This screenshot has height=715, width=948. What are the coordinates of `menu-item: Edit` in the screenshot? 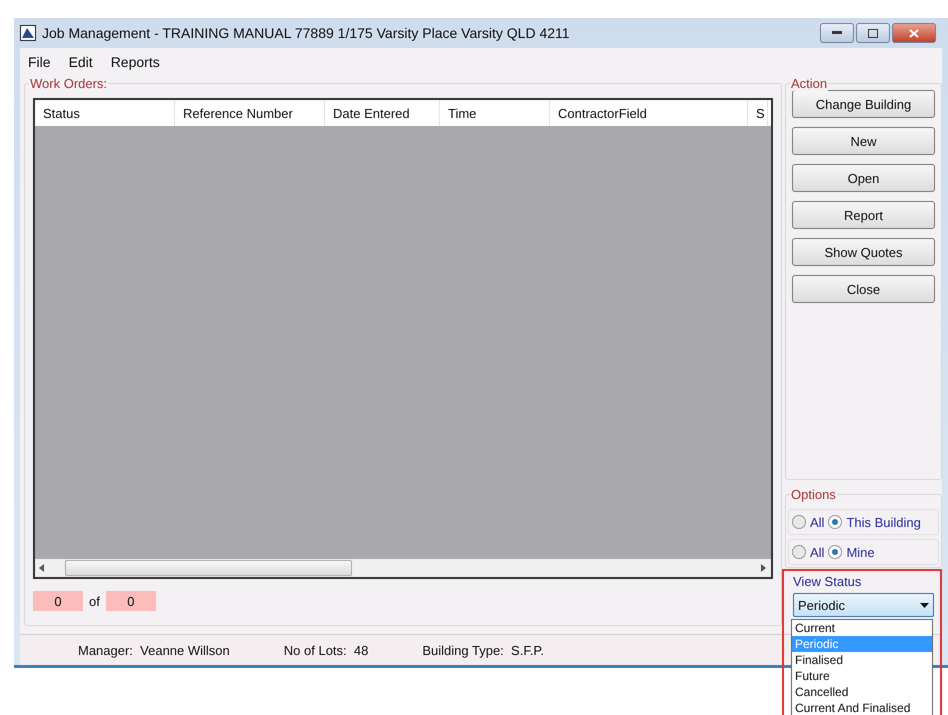 It's located at (80, 62).